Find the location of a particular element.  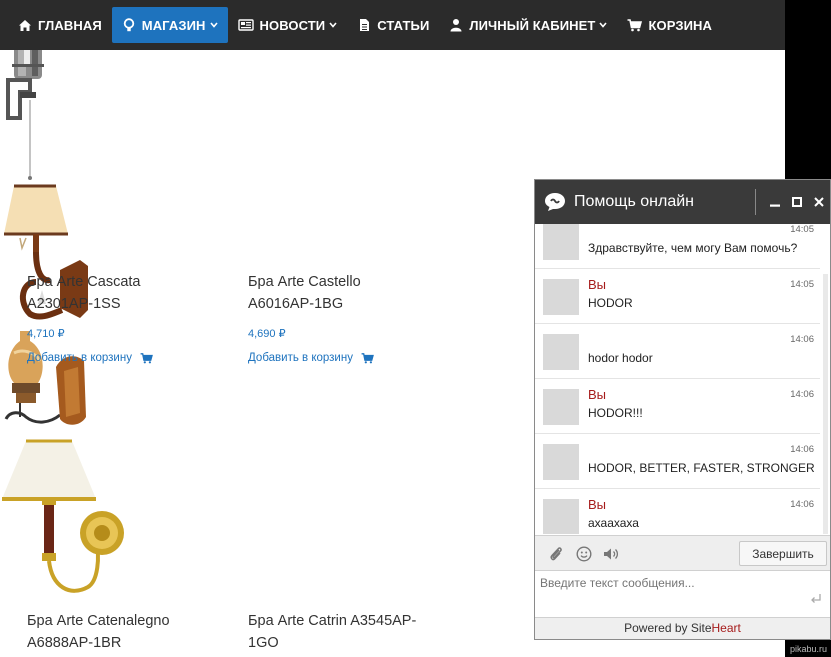

message-text: HODOR is located at coordinates (610, 303).